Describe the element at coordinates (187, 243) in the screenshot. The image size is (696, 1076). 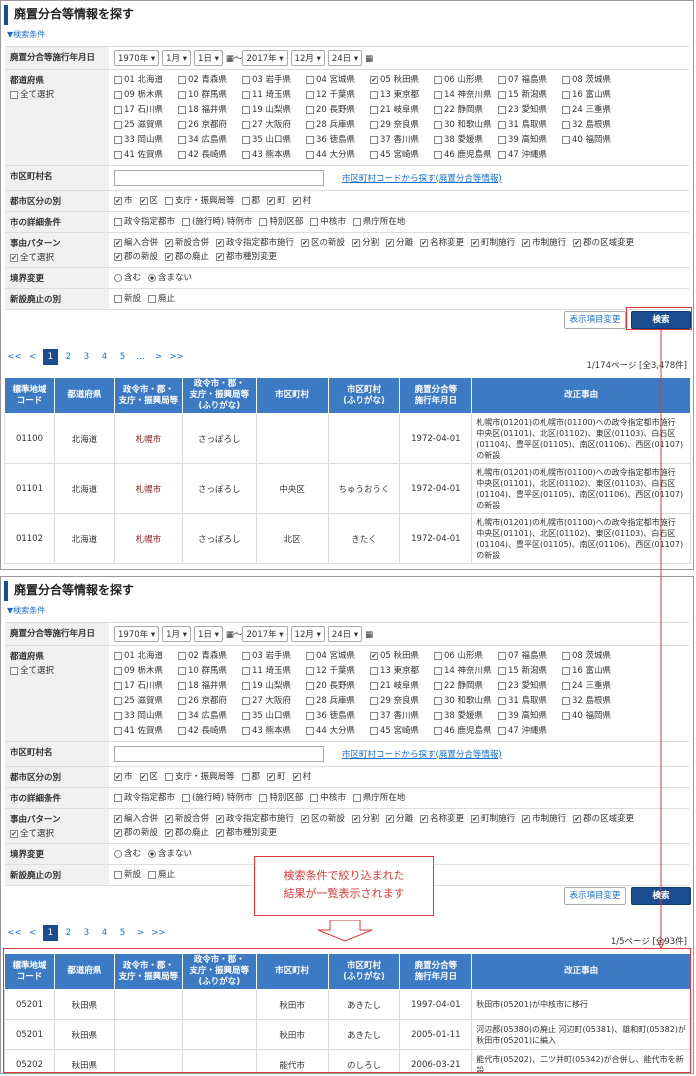
I see `reason-checkbox: ✔ 新設合併` at that location.